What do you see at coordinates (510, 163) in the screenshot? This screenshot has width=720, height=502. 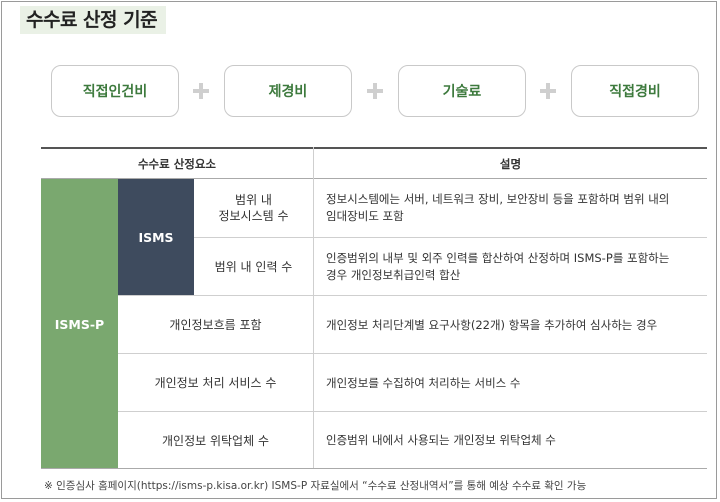 I see `header-description: 설명` at bounding box center [510, 163].